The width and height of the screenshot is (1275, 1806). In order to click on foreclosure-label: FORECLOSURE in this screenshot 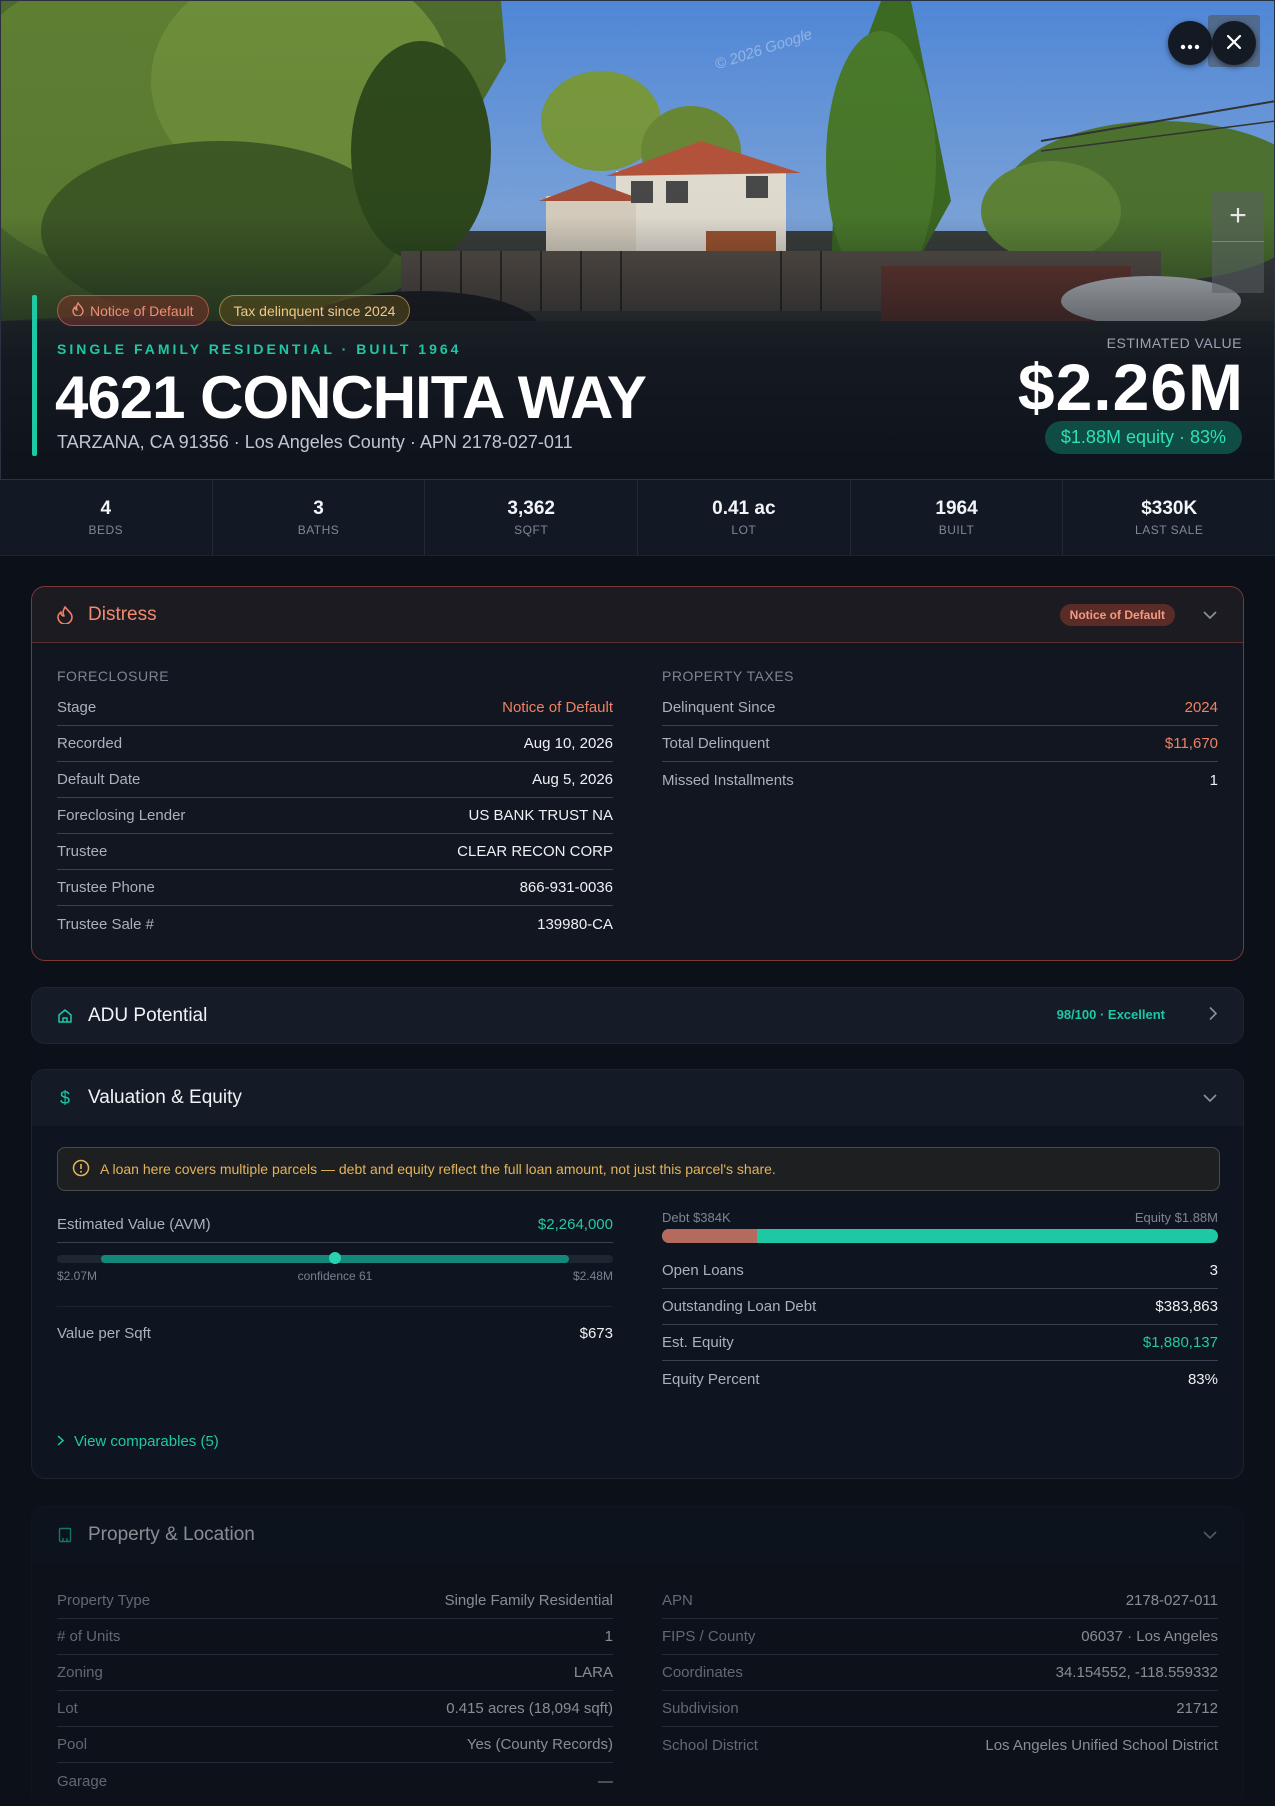, I will do `click(113, 676)`.